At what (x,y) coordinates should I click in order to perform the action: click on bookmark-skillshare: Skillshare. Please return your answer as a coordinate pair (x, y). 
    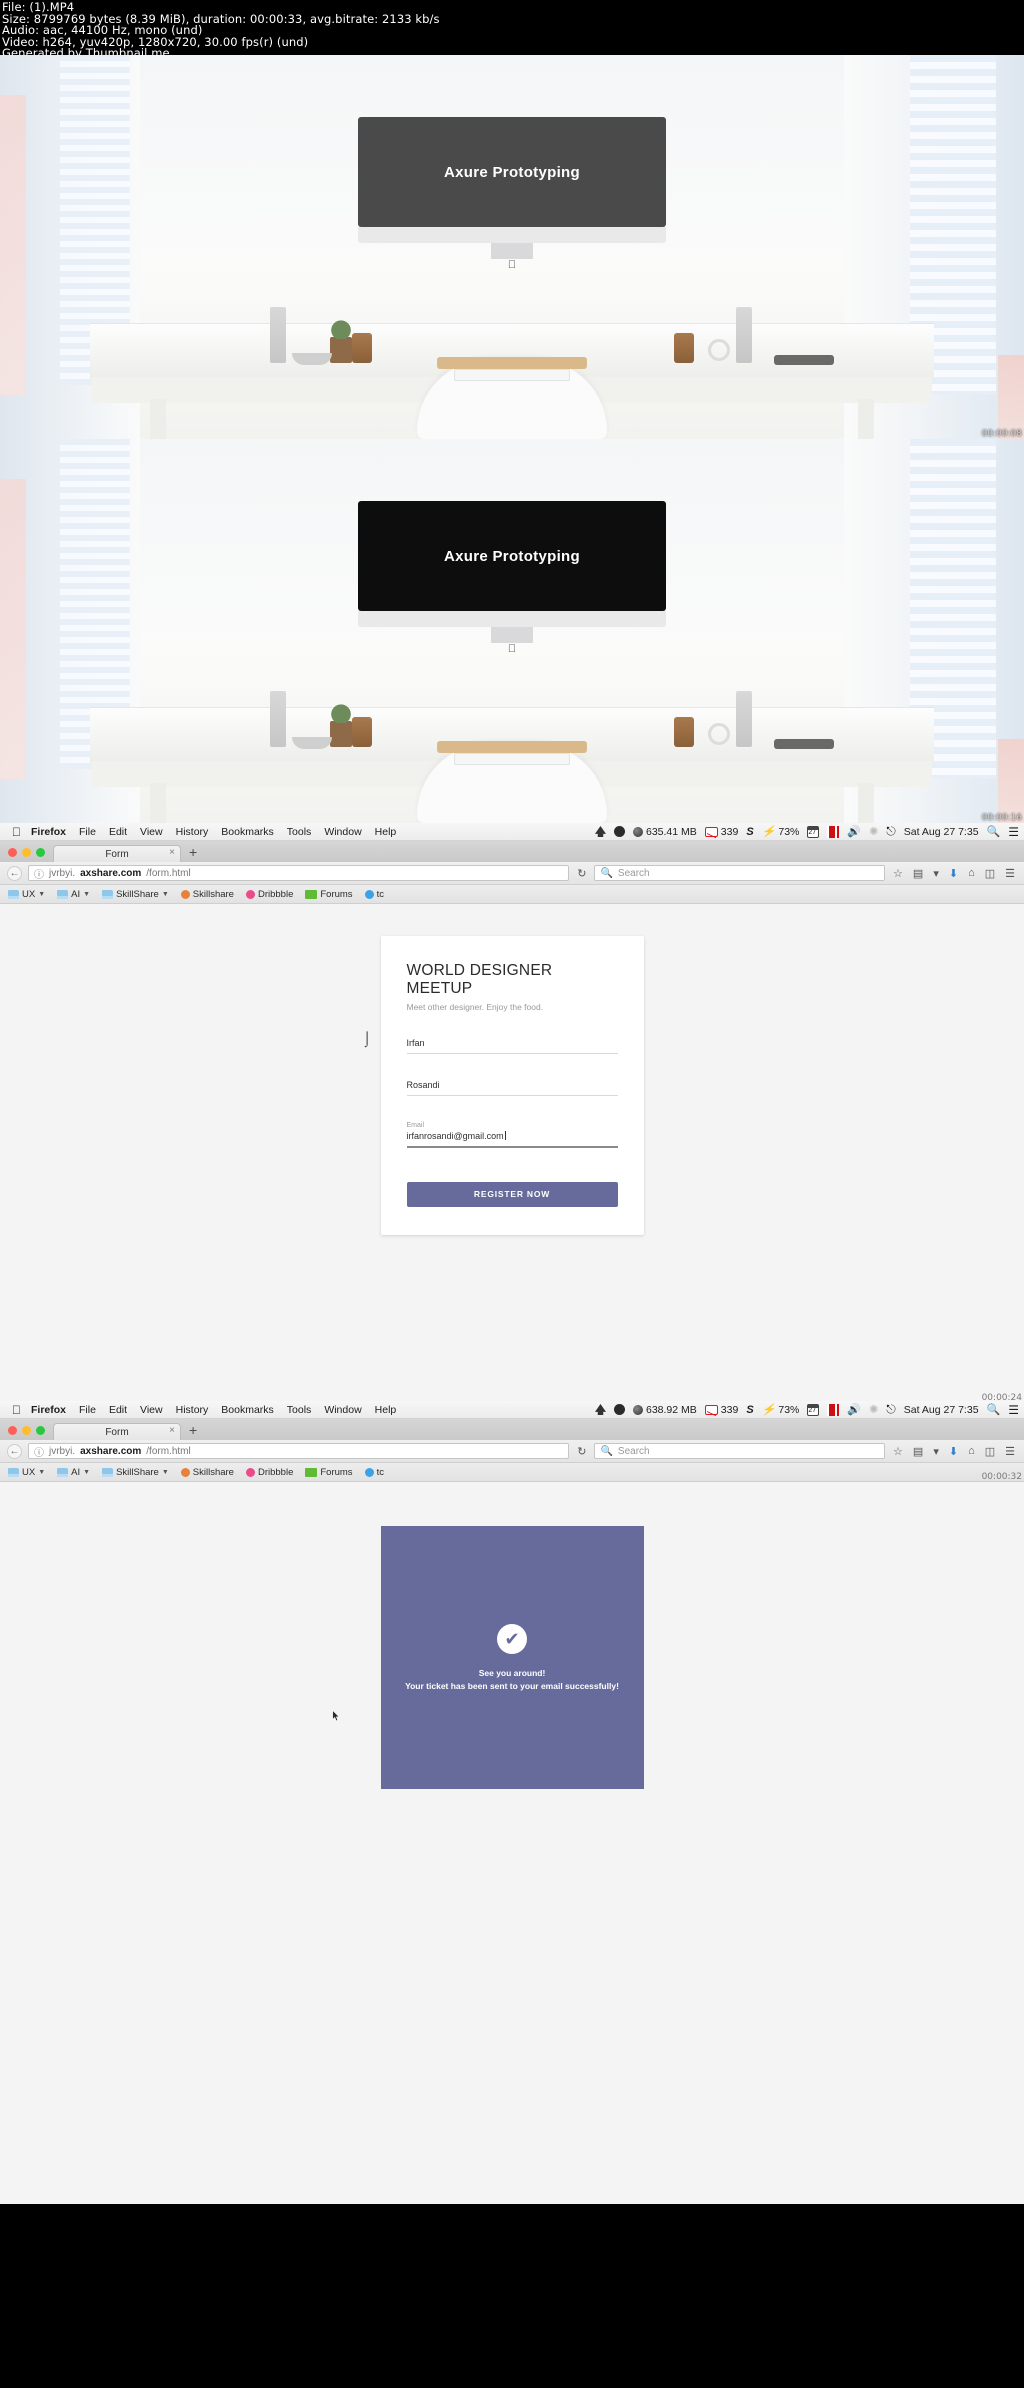
    Looking at the image, I should click on (207, 1472).